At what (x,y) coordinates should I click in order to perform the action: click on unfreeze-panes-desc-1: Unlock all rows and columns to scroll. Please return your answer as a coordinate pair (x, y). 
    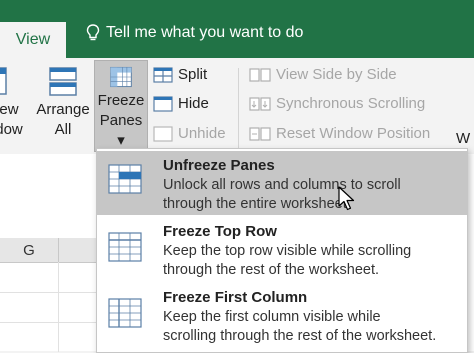
    Looking at the image, I should click on (282, 185).